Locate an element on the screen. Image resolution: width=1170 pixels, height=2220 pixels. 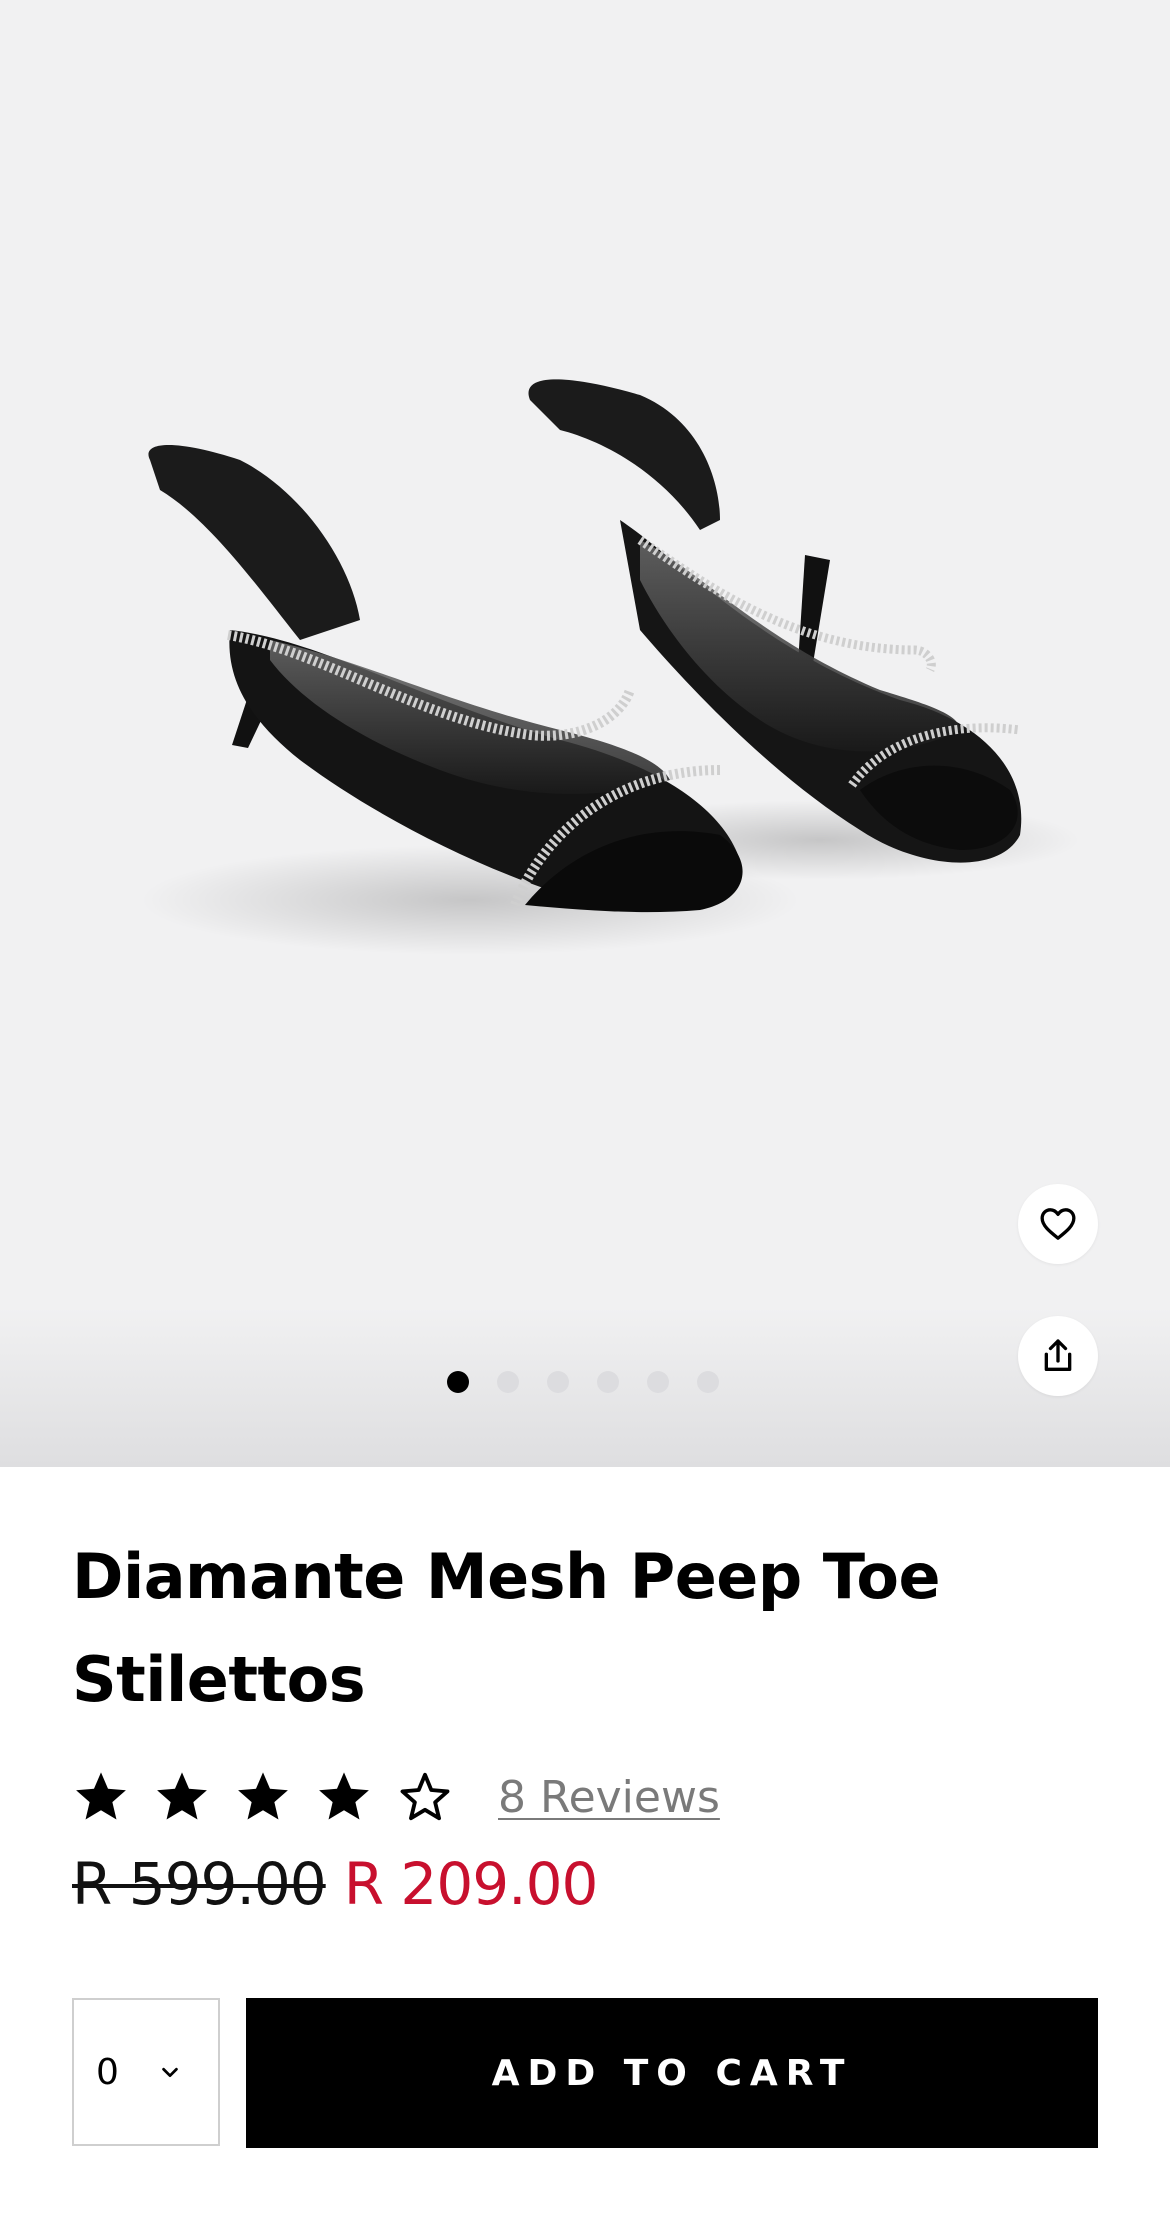
sale-price: R 209.00 is located at coordinates (471, 1884).